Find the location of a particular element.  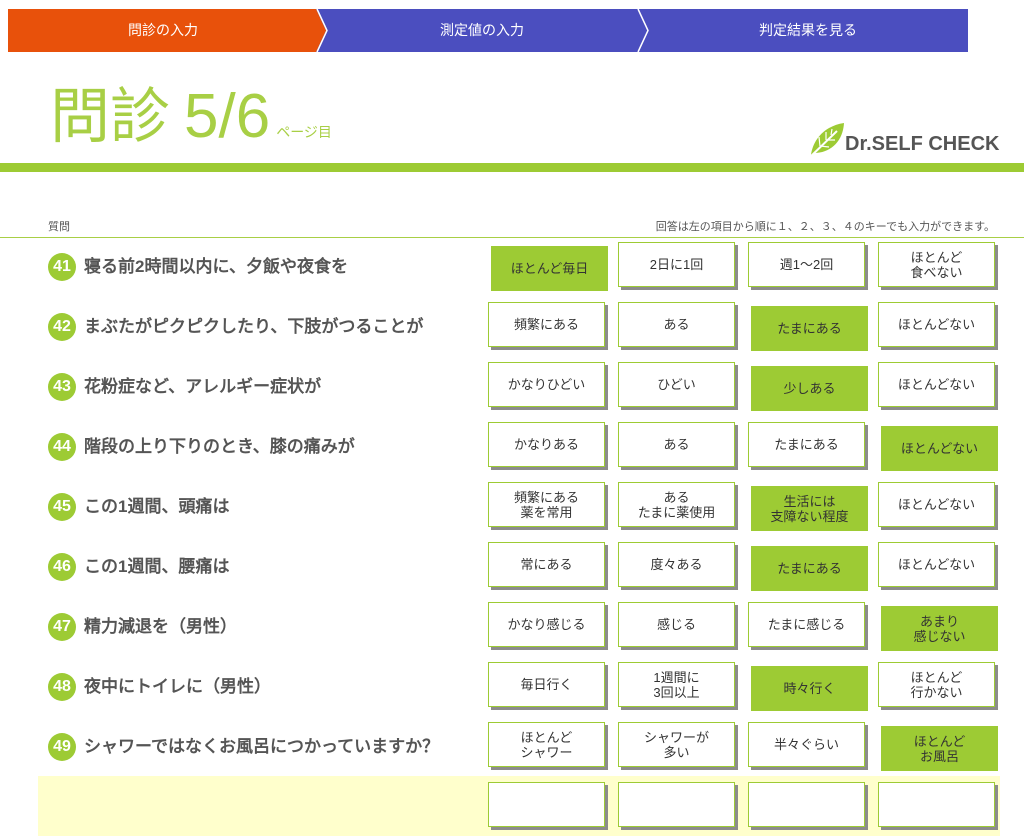

leaf-icon is located at coordinates (825, 141).